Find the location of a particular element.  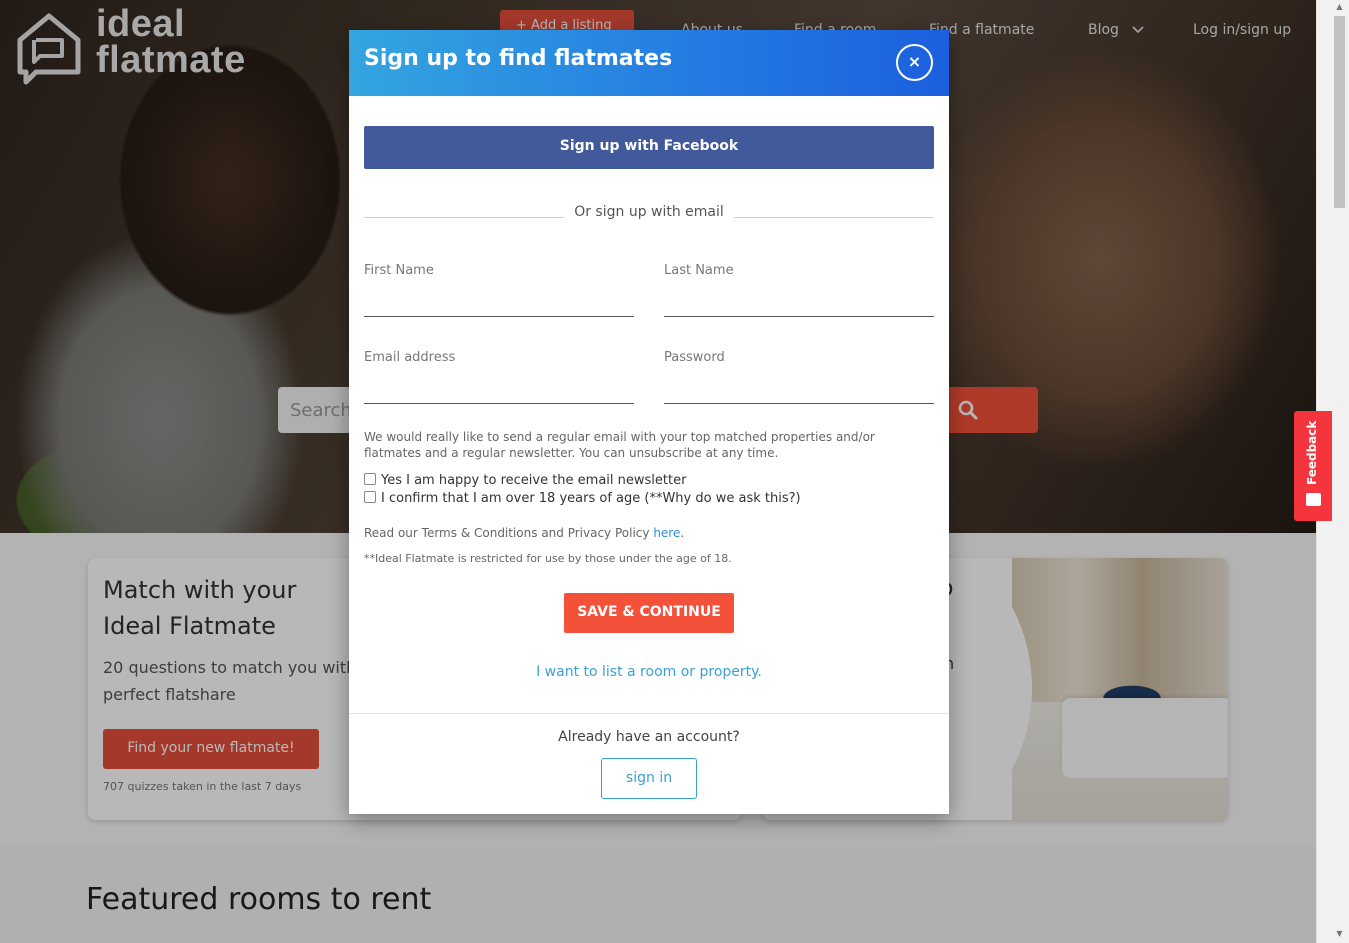

facebook-signup-button: Sign up with Facebook is located at coordinates (649, 147).